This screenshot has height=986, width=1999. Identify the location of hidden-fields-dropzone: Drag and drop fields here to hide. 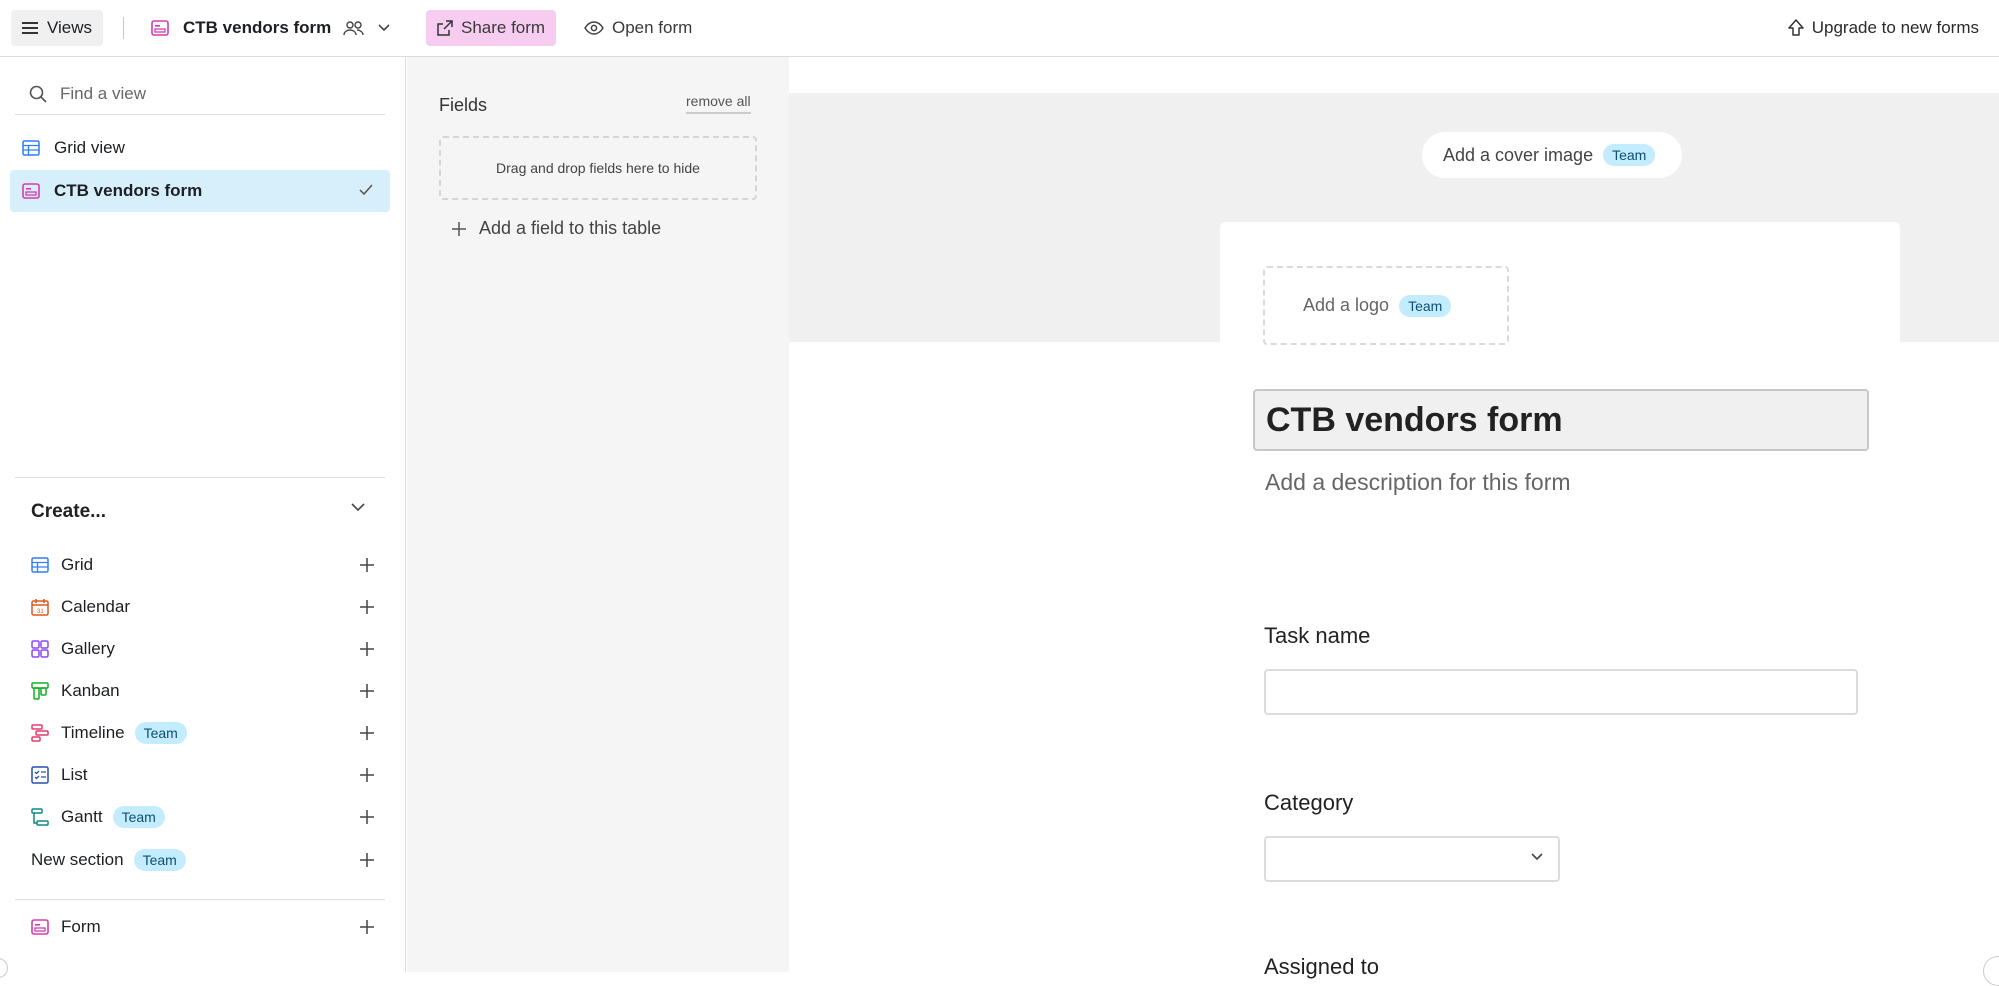
(598, 168).